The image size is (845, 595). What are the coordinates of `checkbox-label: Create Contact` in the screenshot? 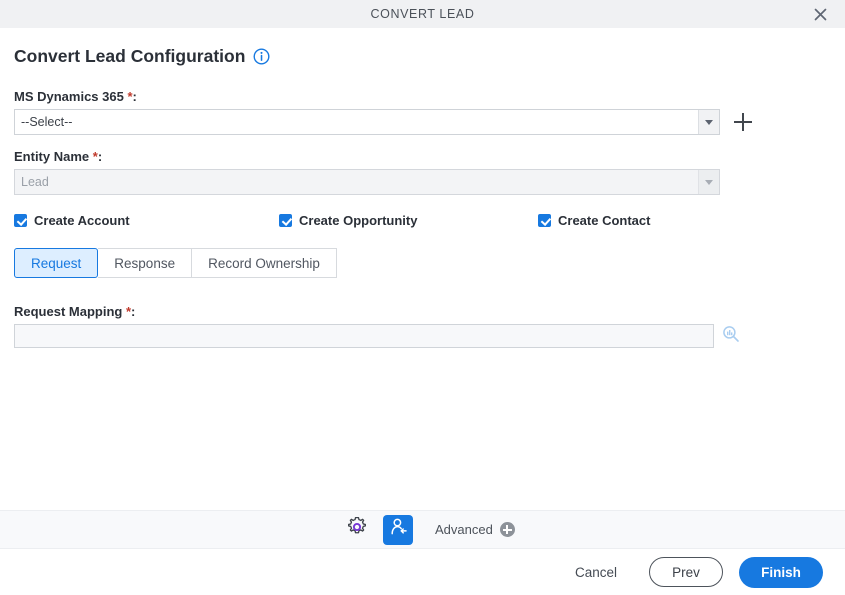 It's located at (604, 220).